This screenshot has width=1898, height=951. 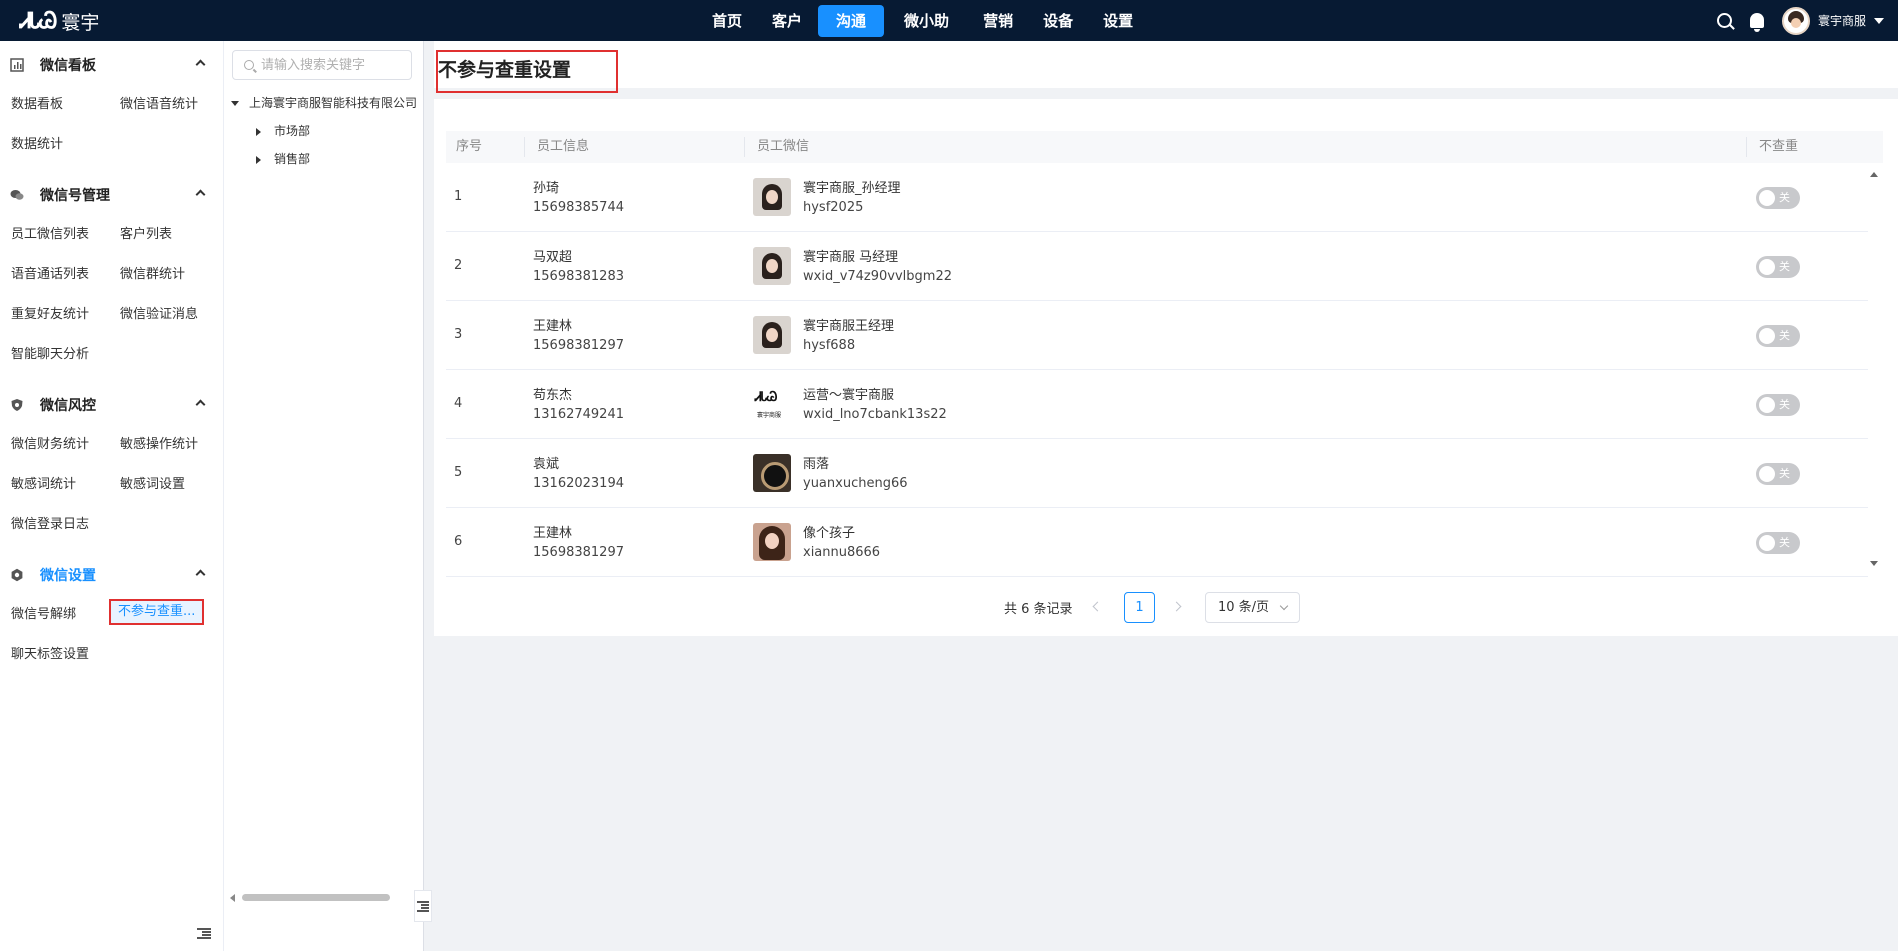 I want to click on sidebar-item-sensitive-ops: 敏感操作统计, so click(x=159, y=445).